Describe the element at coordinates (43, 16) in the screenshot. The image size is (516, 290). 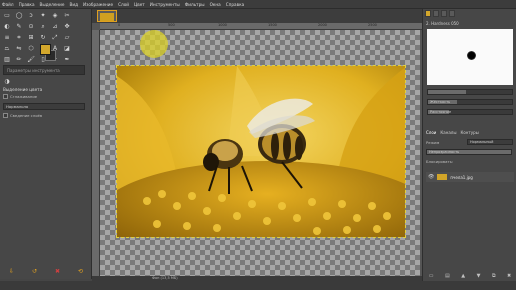
I see `fuzzy-select-icon: ✦` at that location.